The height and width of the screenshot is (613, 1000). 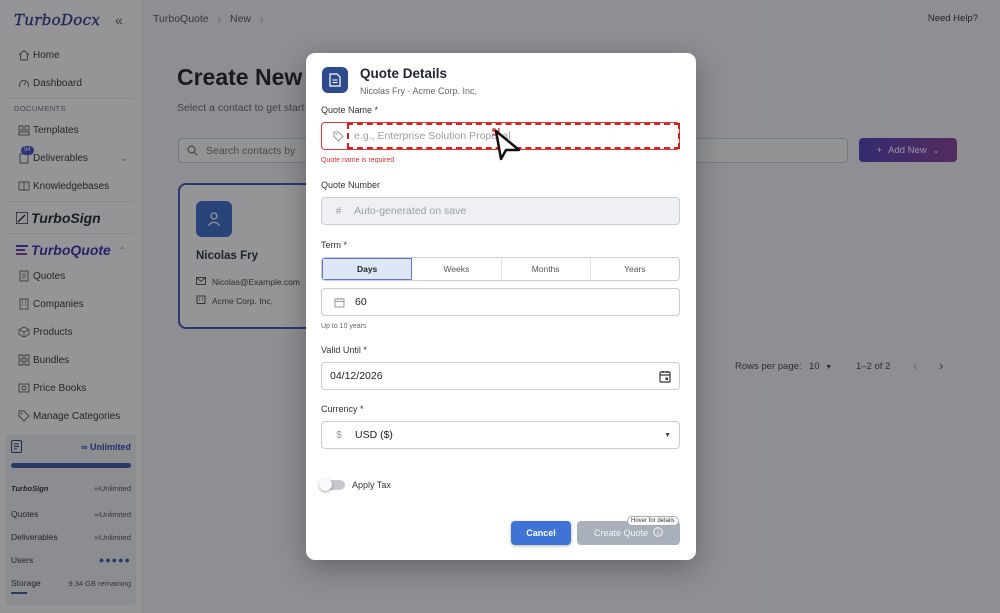 I want to click on calendar-icon, so click(x=339, y=302).